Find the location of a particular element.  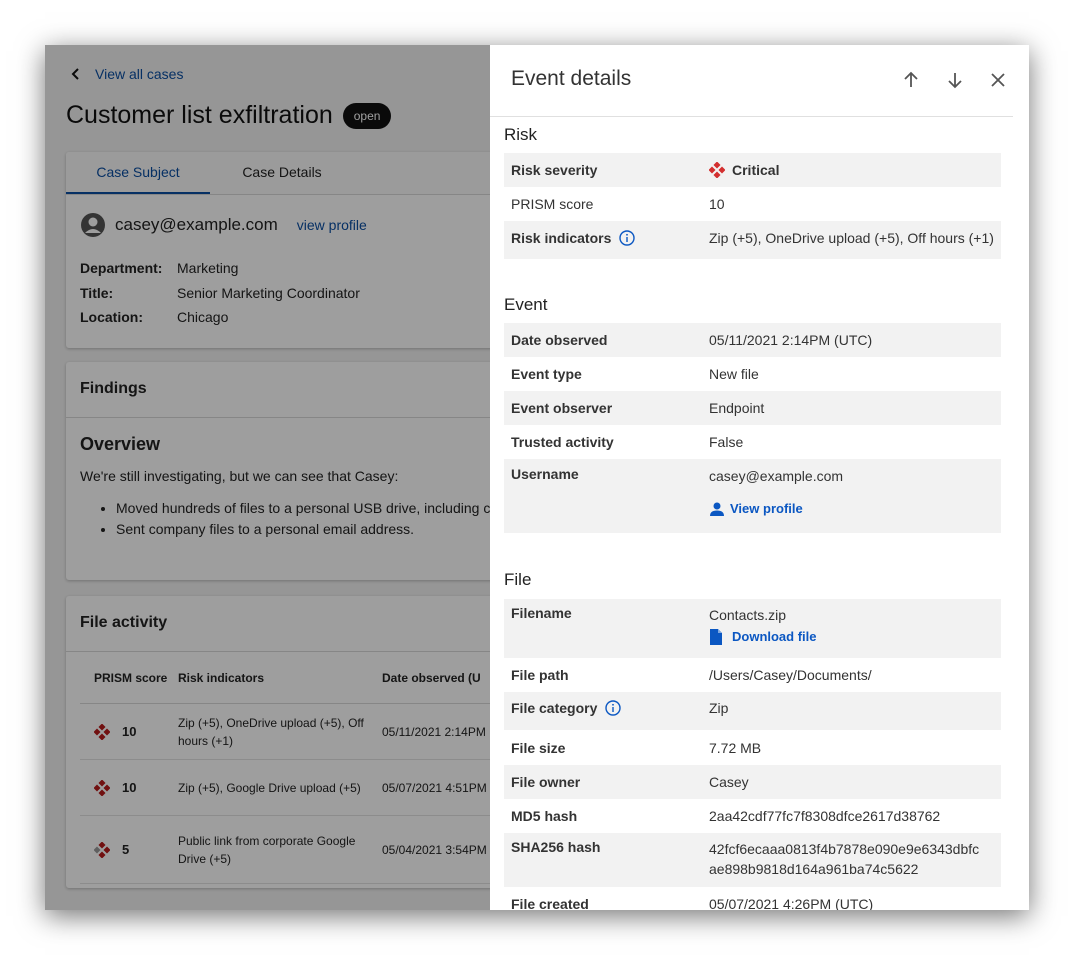

close-icon is located at coordinates (998, 80).